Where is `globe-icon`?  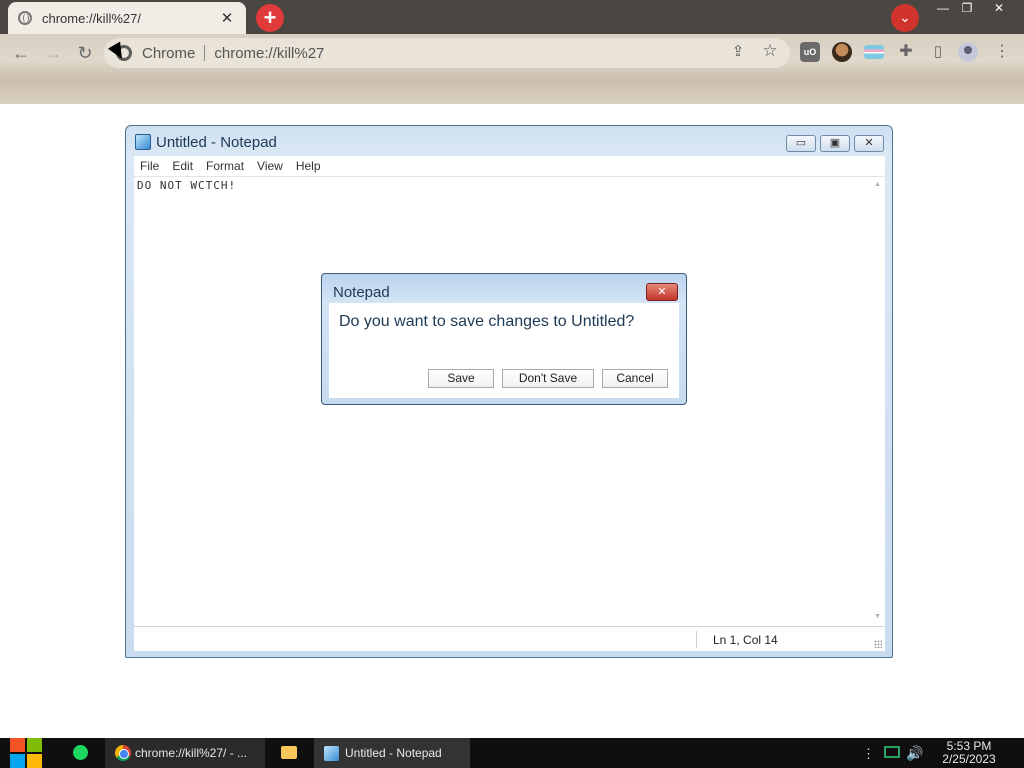 globe-icon is located at coordinates (25, 18).